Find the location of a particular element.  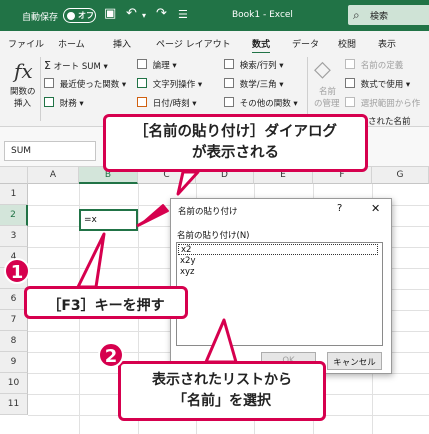

name-box: SUM is located at coordinates (50, 151).